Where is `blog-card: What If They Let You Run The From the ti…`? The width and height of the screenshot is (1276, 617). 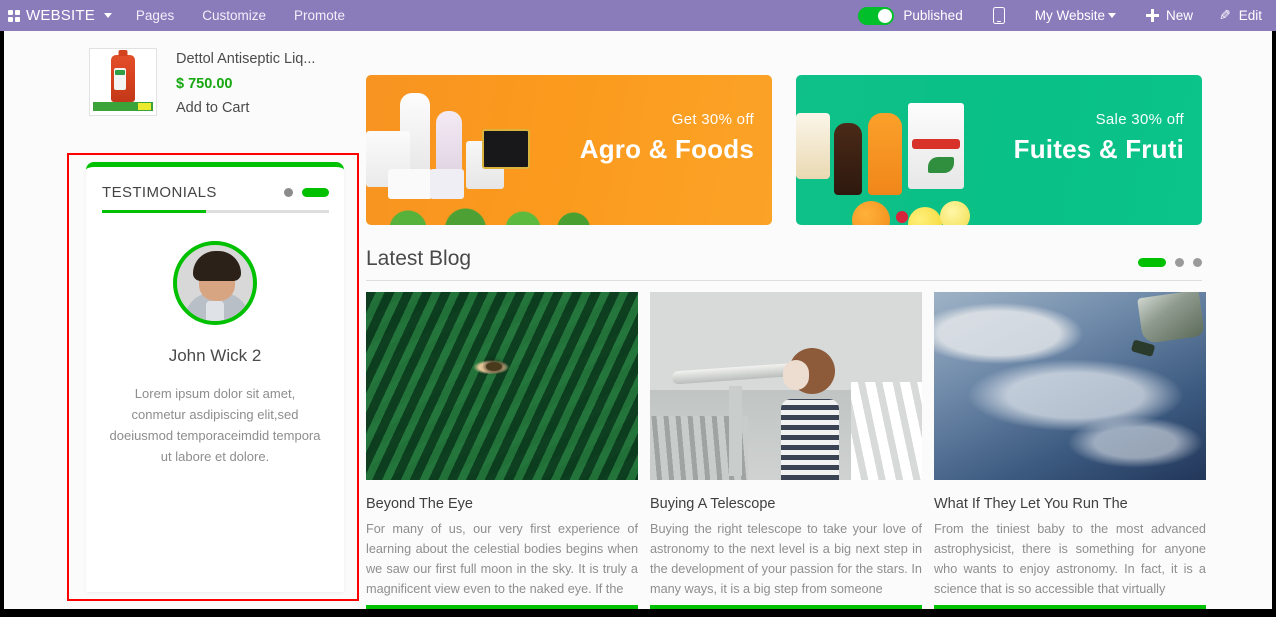
blog-card: What If They Let You Run The From the ti… is located at coordinates (1070, 450).